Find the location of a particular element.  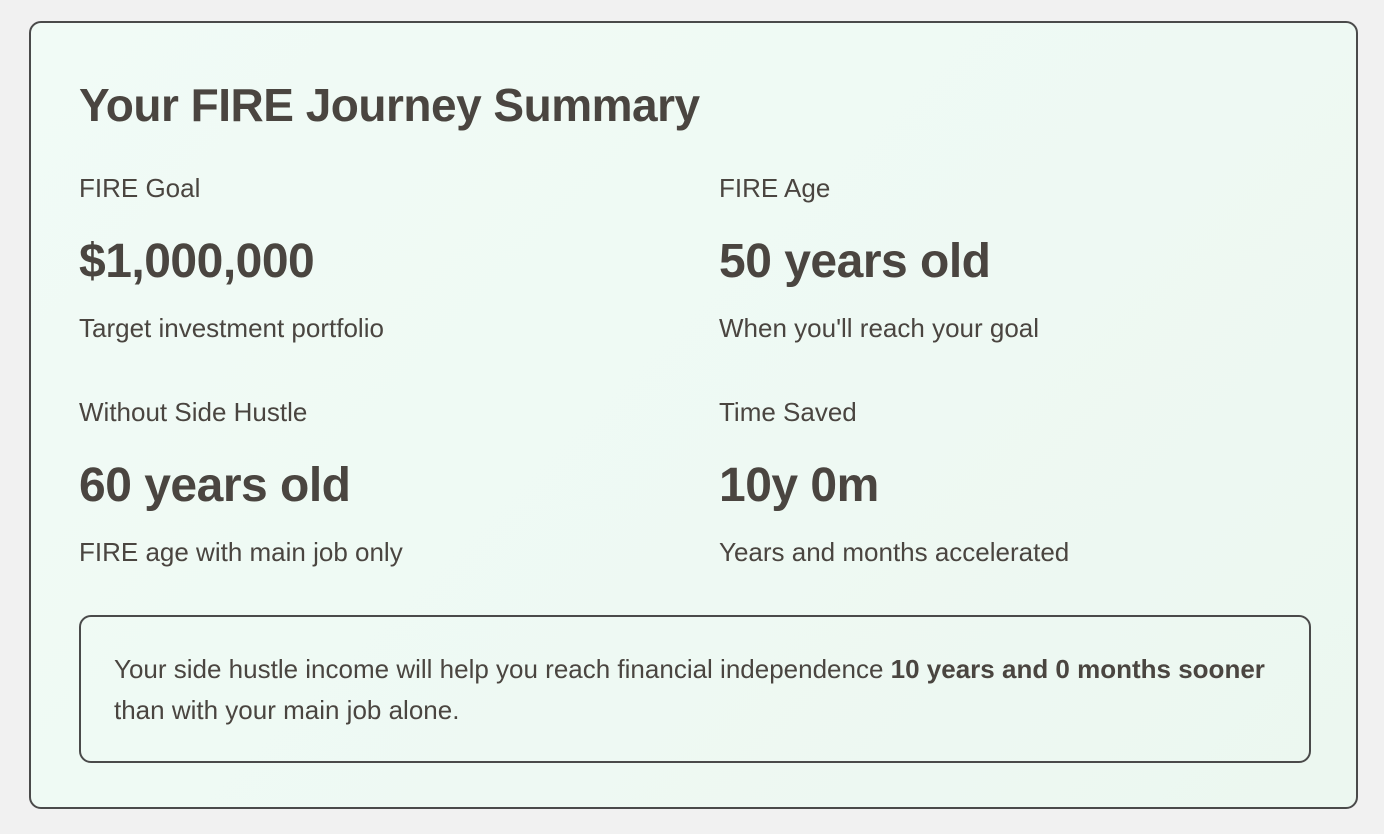

stat-description: Target investment portfolio is located at coordinates (231, 328).